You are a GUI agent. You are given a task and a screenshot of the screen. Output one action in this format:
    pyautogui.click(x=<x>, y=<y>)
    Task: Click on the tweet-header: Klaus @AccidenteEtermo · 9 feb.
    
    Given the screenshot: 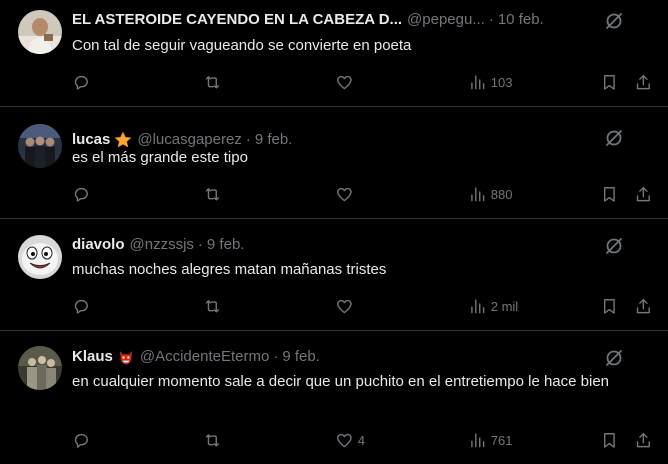 What is the action you would take?
    pyautogui.click(x=196, y=357)
    